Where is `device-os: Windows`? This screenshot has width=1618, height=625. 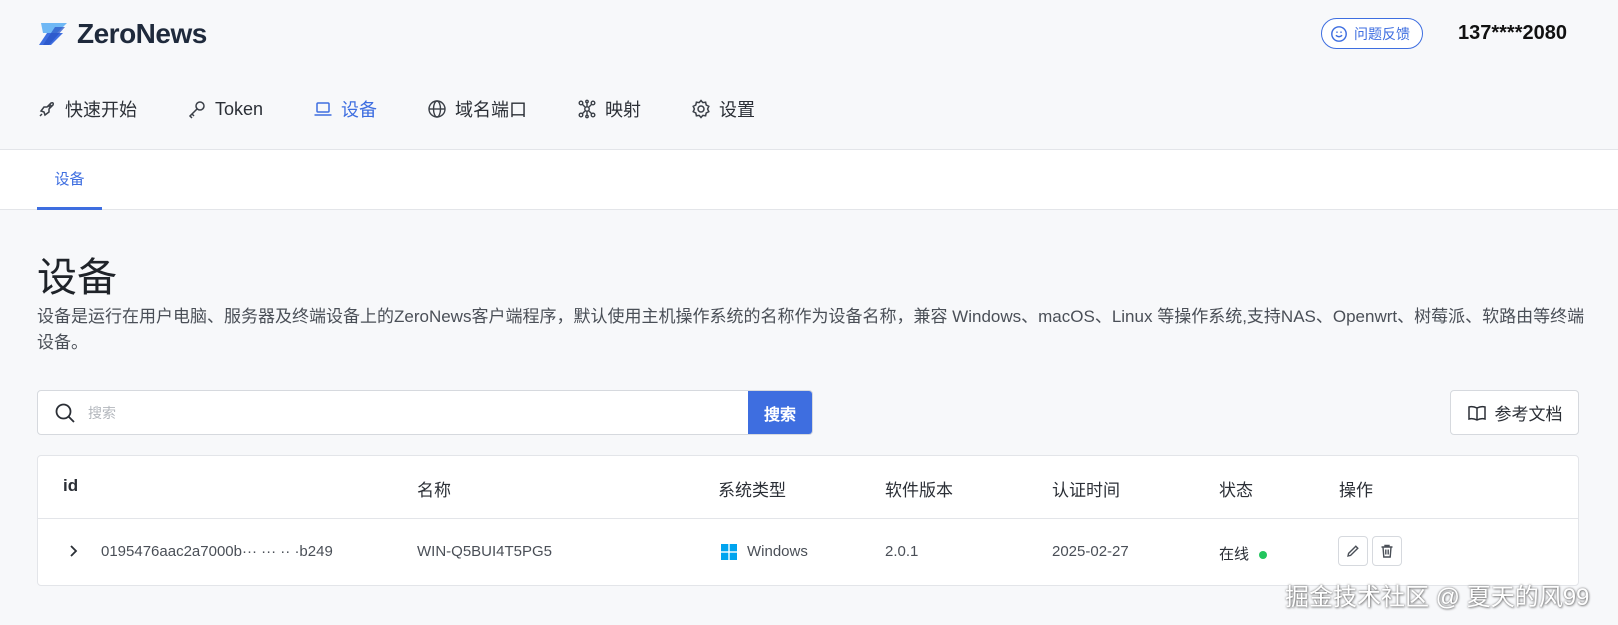 device-os: Windows is located at coordinates (764, 551).